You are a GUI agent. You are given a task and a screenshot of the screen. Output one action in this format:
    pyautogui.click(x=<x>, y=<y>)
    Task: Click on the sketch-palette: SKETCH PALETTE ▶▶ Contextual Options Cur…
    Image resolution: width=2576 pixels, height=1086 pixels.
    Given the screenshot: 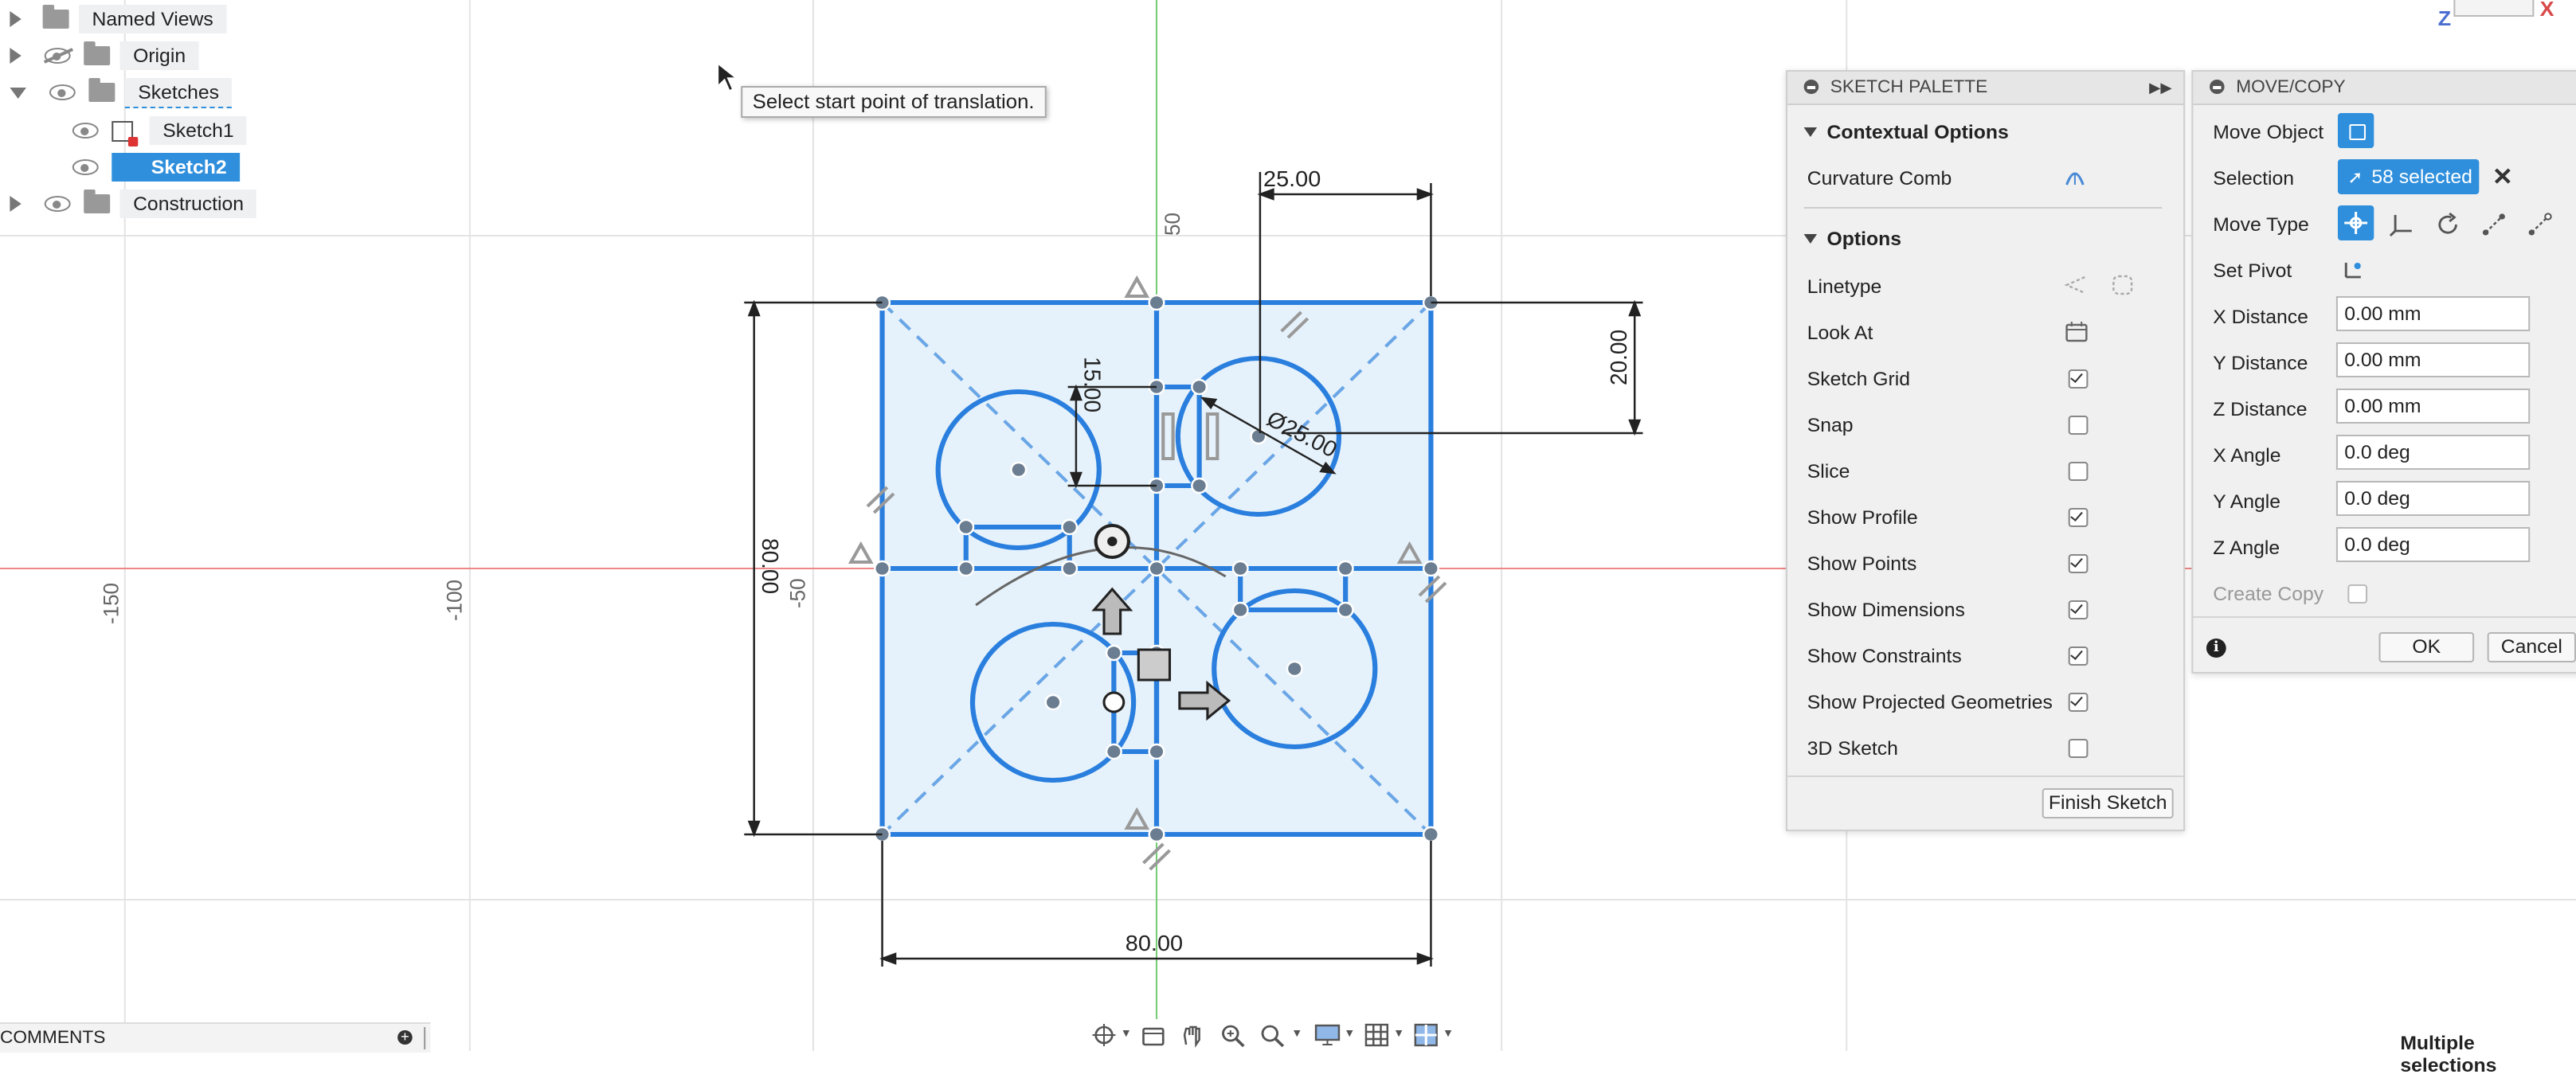 What is the action you would take?
    pyautogui.click(x=1985, y=450)
    